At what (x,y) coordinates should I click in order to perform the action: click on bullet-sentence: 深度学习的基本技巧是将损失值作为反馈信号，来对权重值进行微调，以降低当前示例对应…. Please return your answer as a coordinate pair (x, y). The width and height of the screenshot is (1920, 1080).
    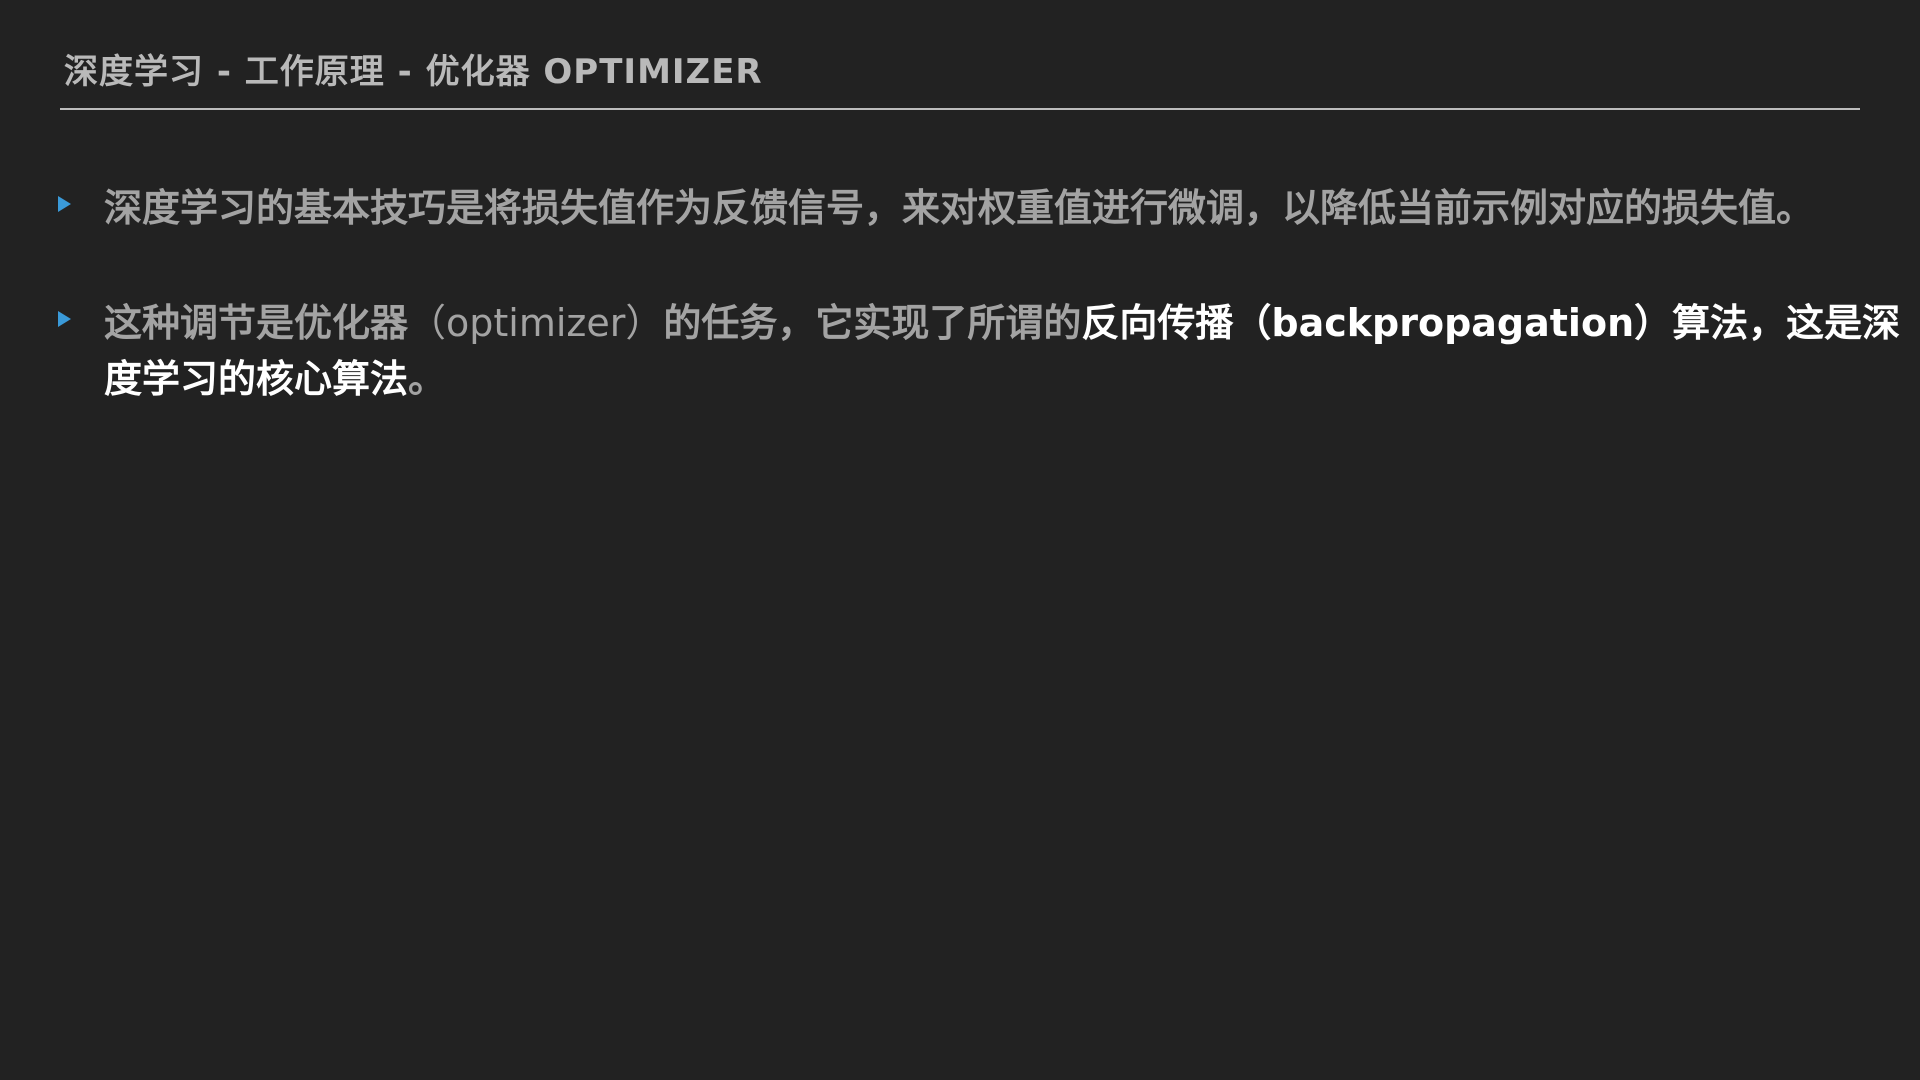
    Looking at the image, I should click on (959, 208).